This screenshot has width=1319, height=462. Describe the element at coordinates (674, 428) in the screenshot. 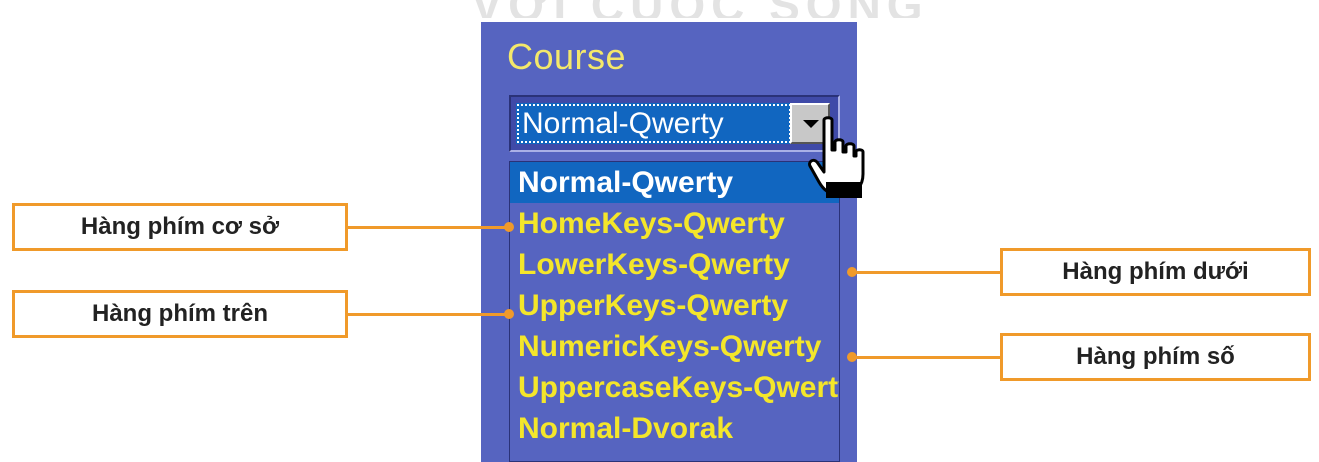

I see `course-option-normal-dvorak: Normal-Dvorak` at that location.